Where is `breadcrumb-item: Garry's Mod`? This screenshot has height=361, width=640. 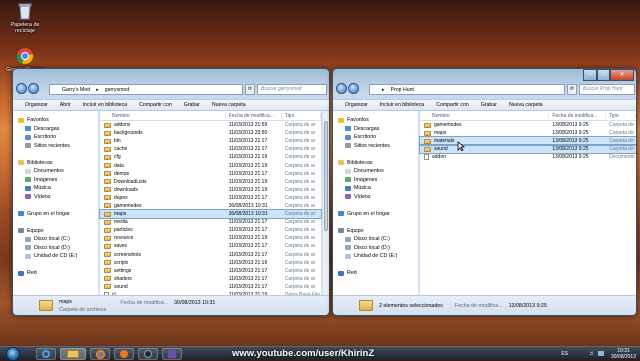
breadcrumb-item: Garry's Mod is located at coordinates (76, 90).